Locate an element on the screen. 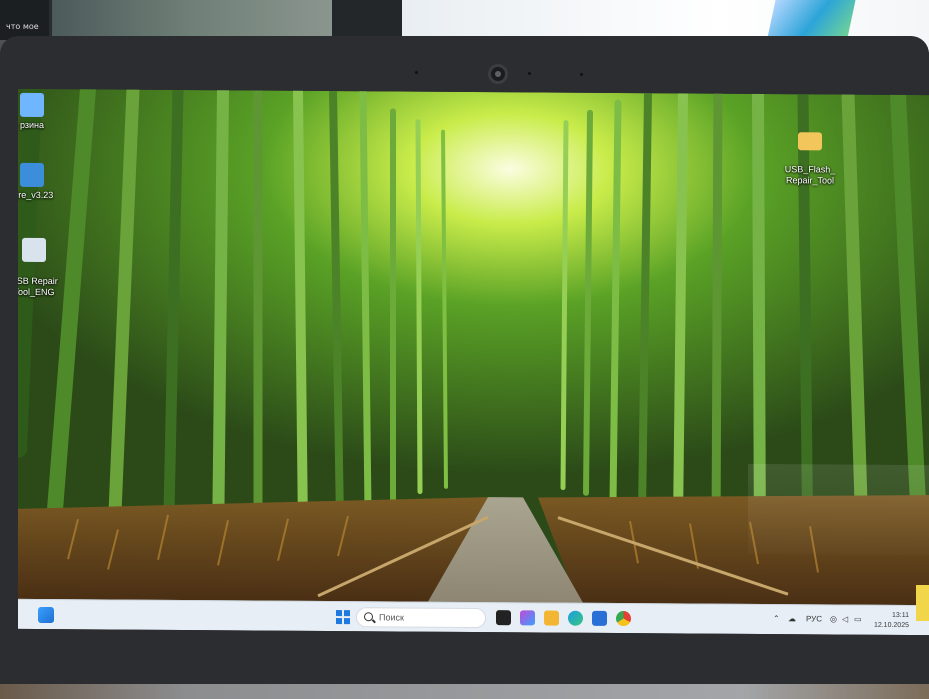 This screenshot has width=929, height=699. weather-icon: ☁ is located at coordinates (792, 618).